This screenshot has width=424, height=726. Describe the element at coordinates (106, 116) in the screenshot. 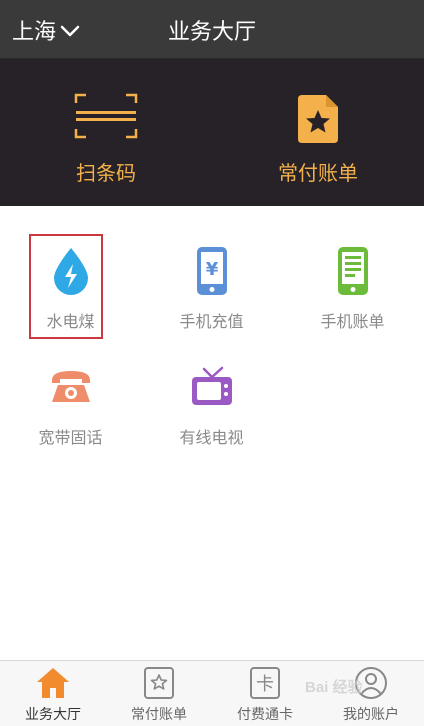

I see `barcode-scan-icon` at that location.